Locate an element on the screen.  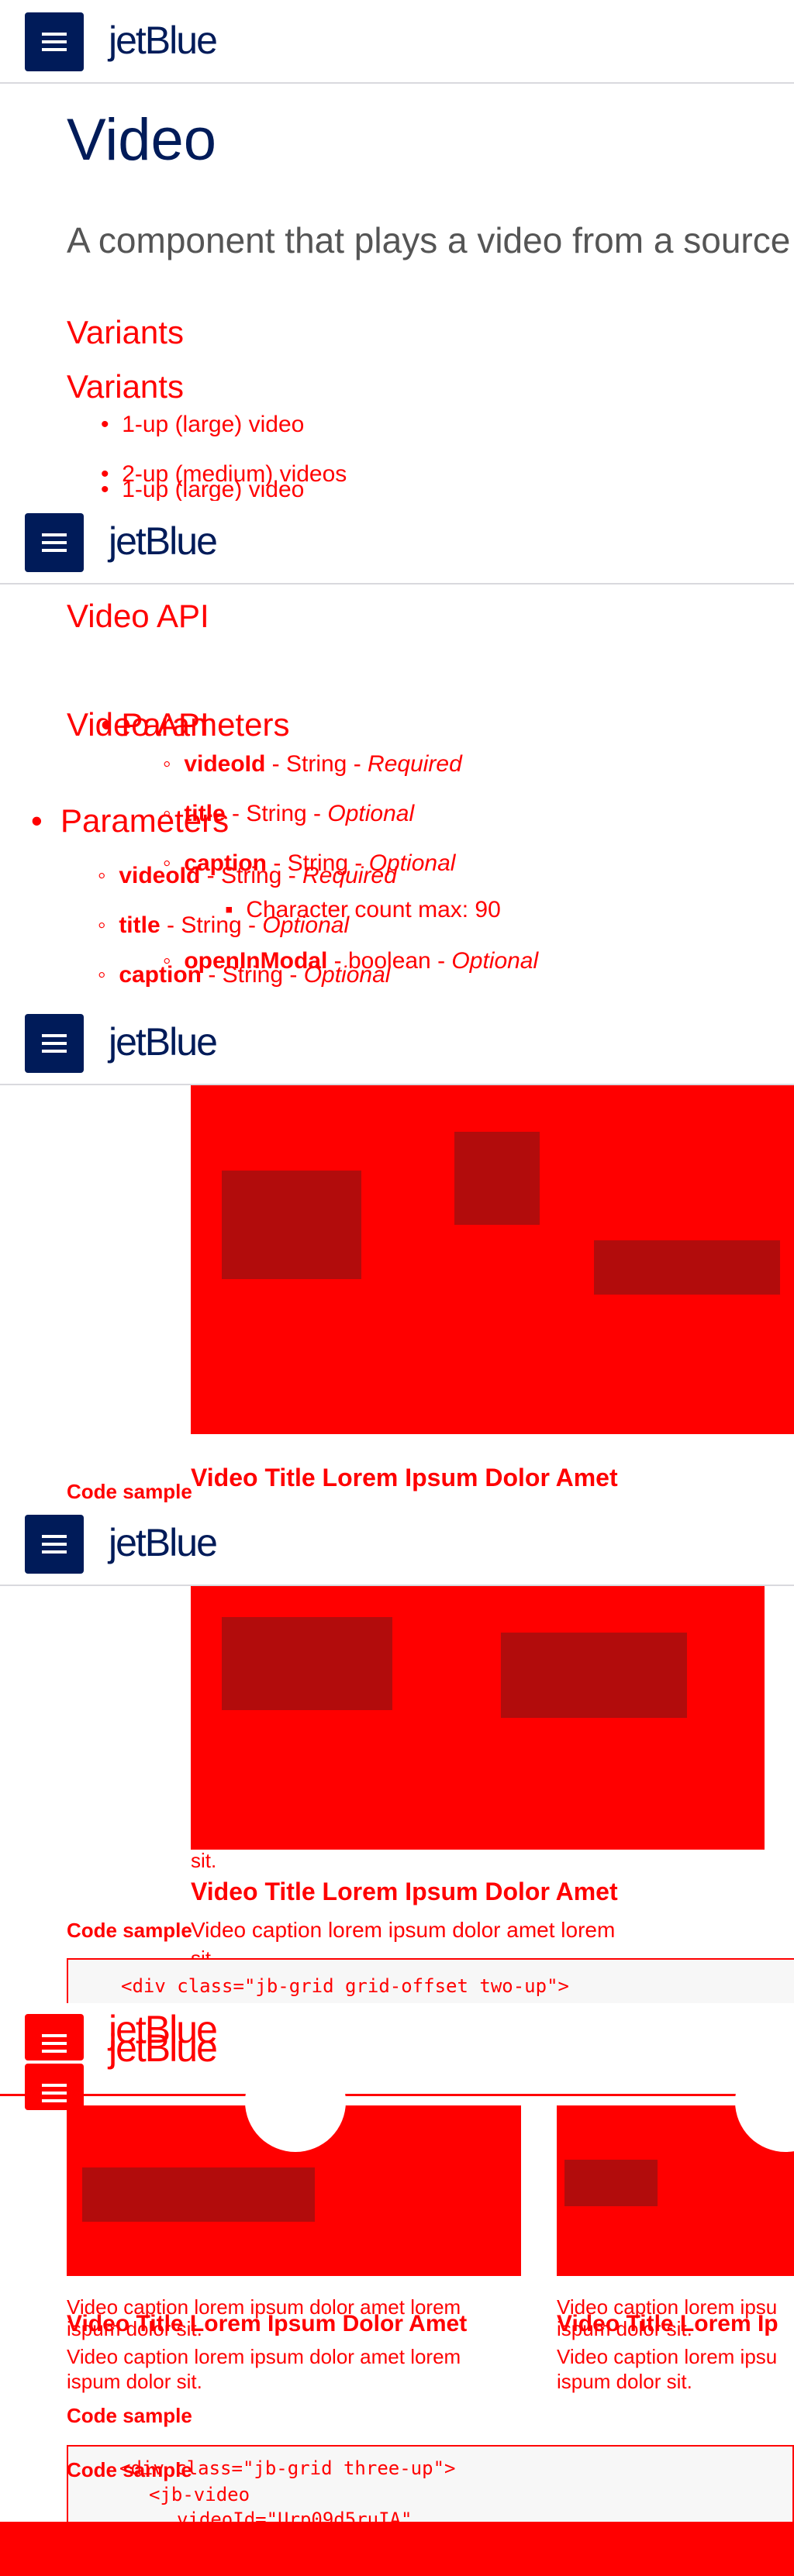
caption-tail: sit. is located at coordinates (204, 1860).